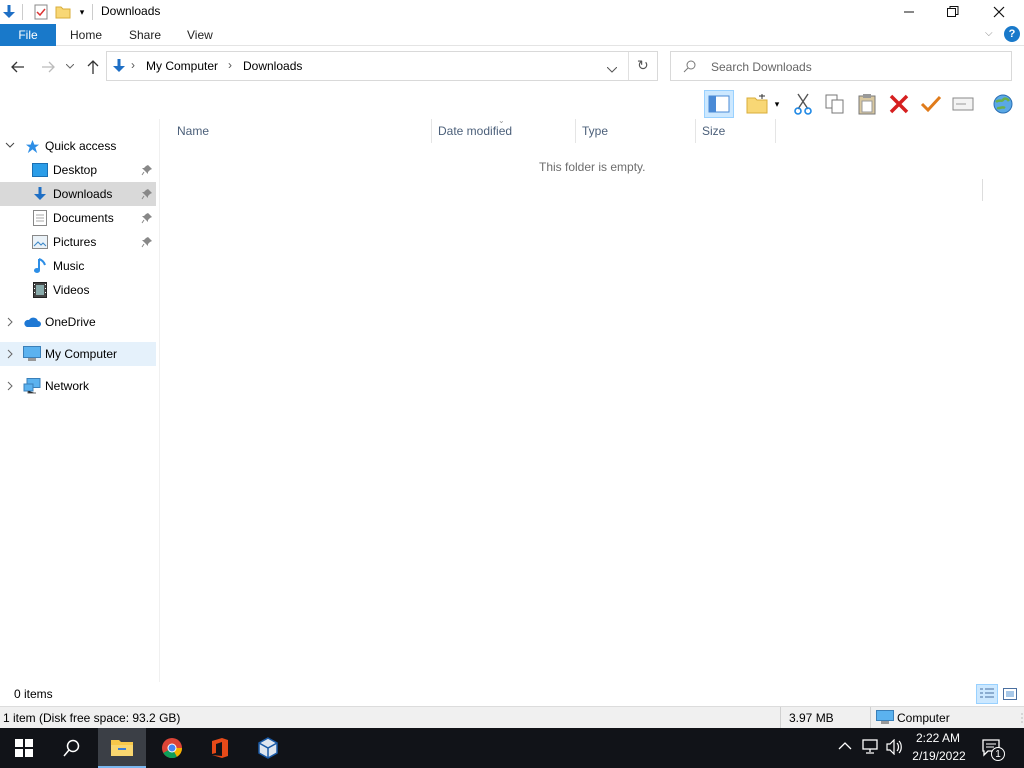 The width and height of the screenshot is (1024, 768). What do you see at coordinates (512, 12) in the screenshot?
I see `title-bar: ▾ Downloads` at bounding box center [512, 12].